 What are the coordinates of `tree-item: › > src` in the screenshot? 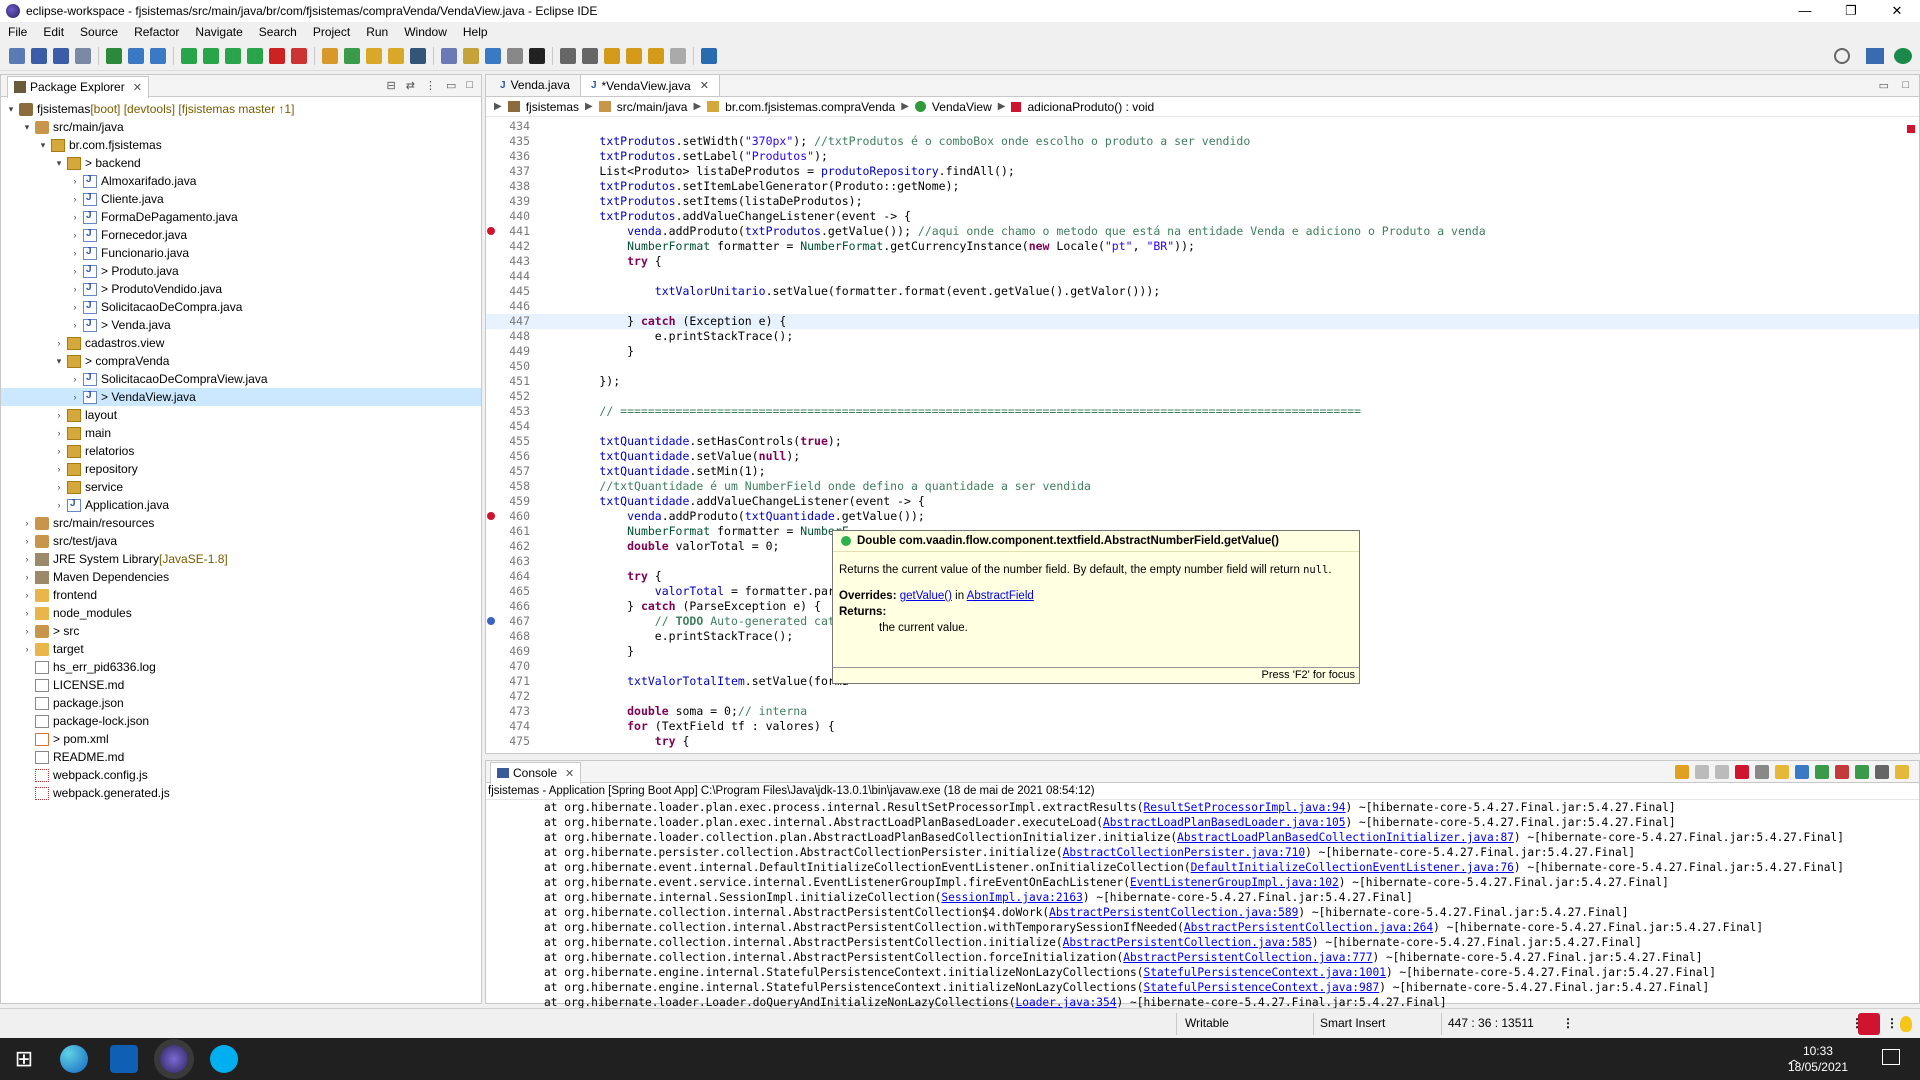 It's located at (241, 631).